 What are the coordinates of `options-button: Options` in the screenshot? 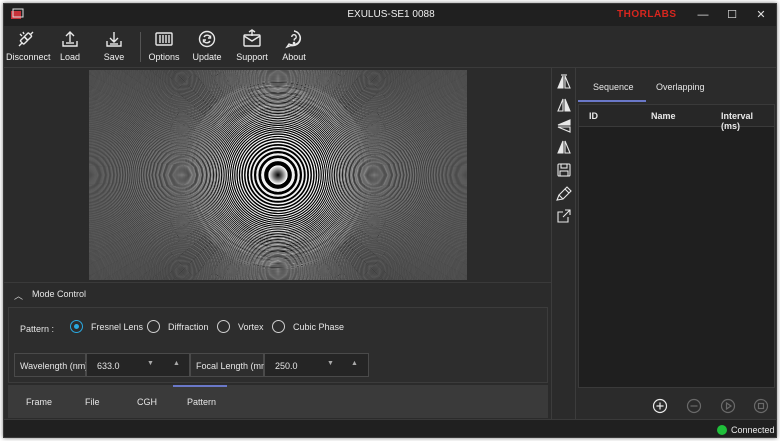 It's located at (164, 48).